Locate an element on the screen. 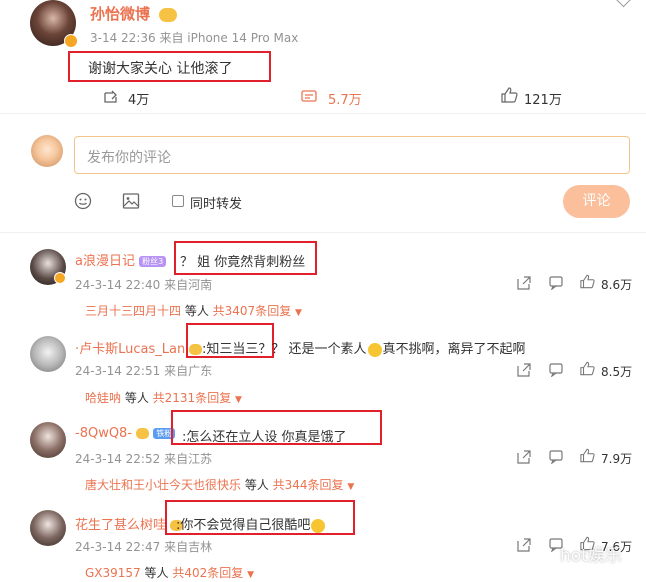  comment-timestamp: 24-3-14 22:51 is located at coordinates (118, 371).